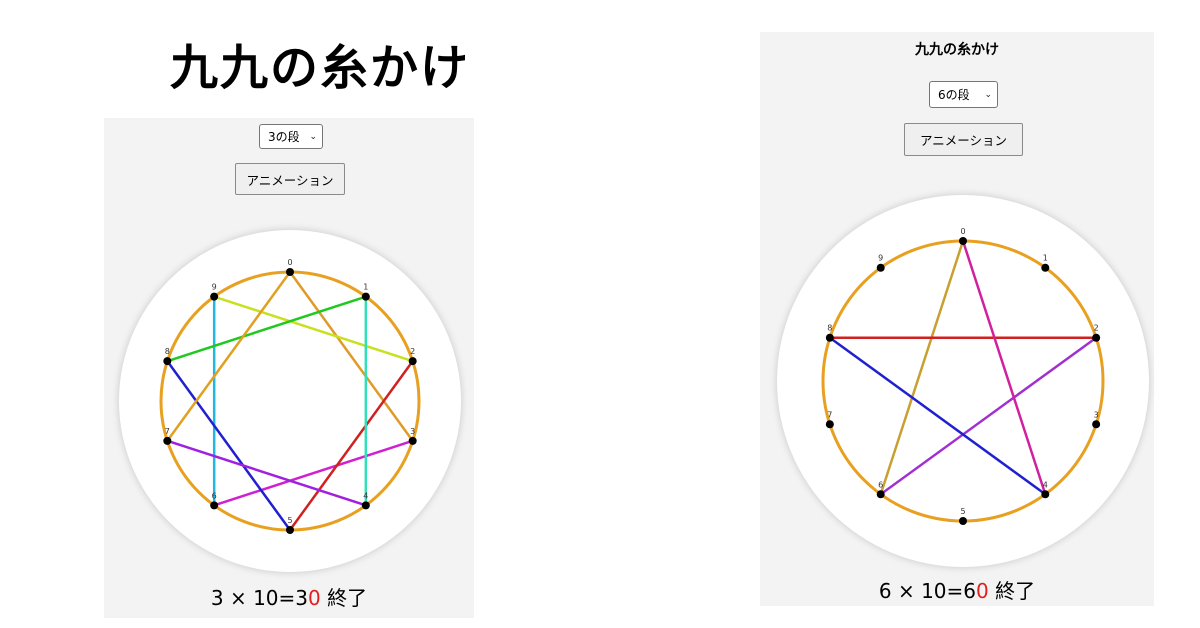  What do you see at coordinates (302, 598) in the screenshot?
I see `status-result: 3` at bounding box center [302, 598].